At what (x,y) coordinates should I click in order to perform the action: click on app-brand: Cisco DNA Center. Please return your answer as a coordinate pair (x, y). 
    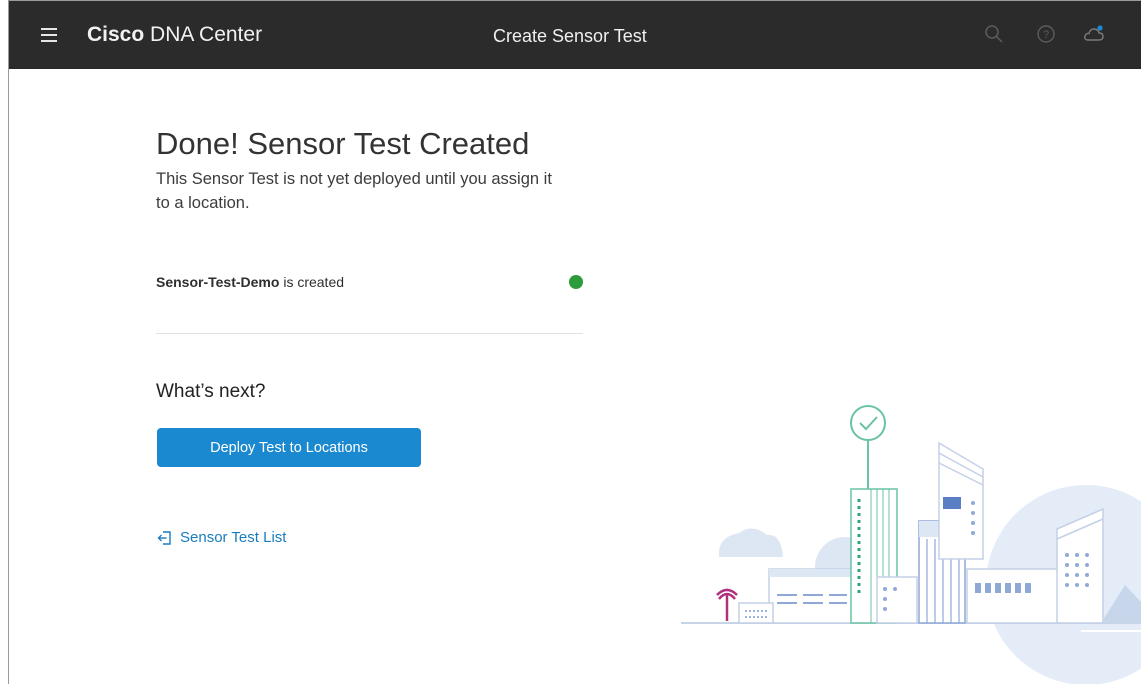
    Looking at the image, I should click on (174, 35).